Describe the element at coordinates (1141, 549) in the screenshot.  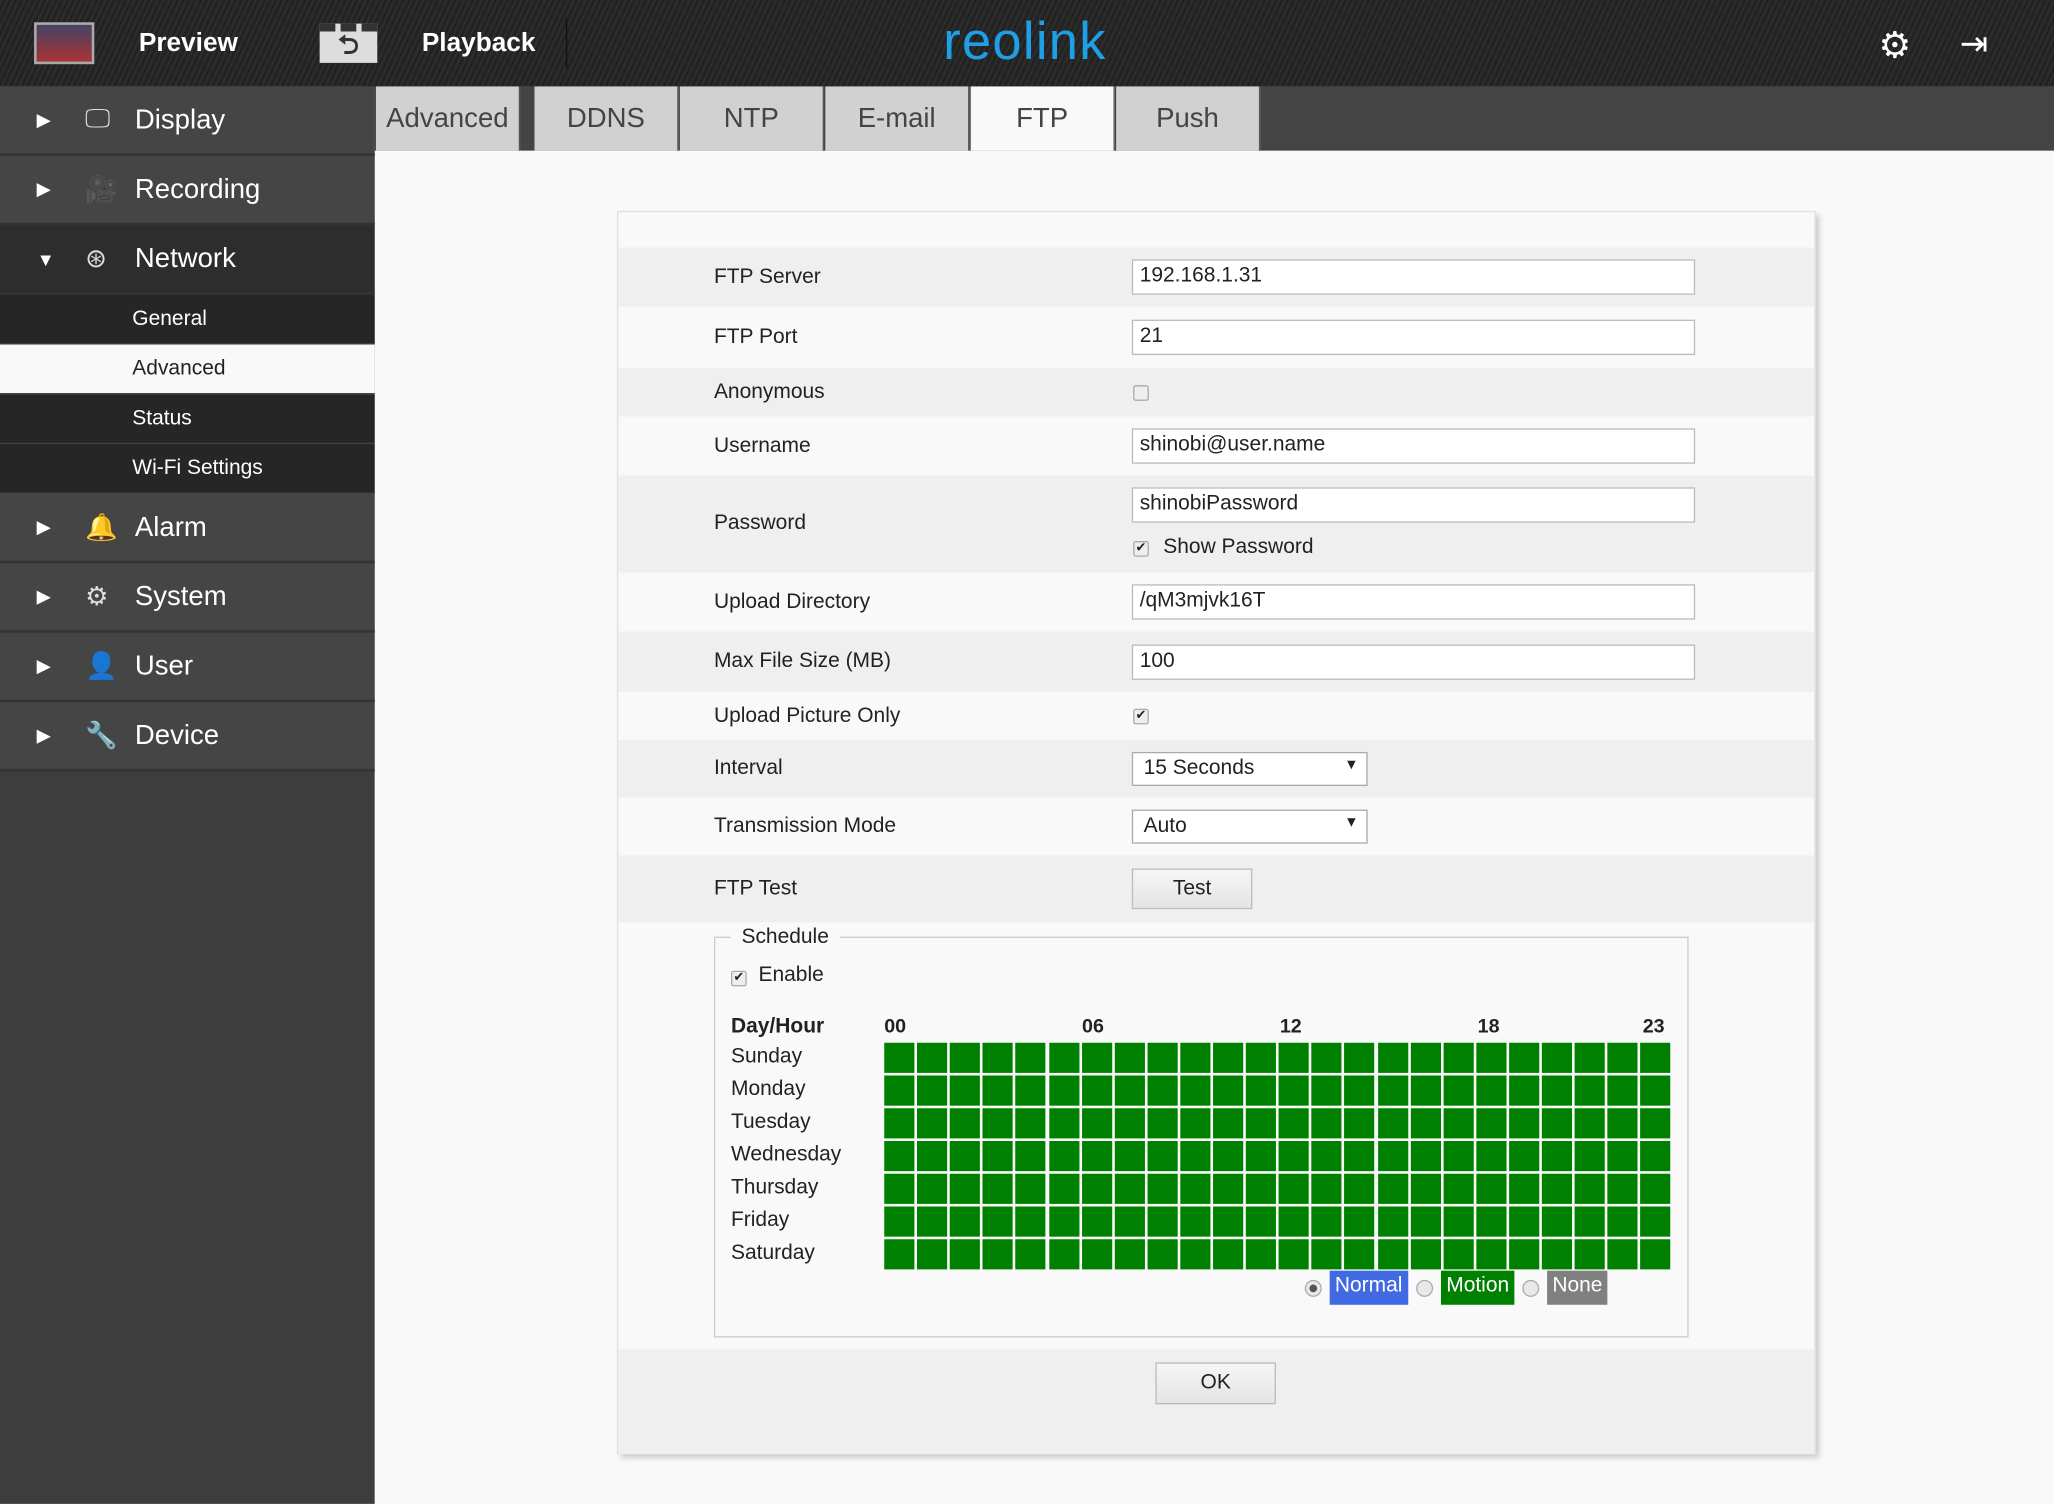
I see `show-password-checkbox: ✔` at that location.